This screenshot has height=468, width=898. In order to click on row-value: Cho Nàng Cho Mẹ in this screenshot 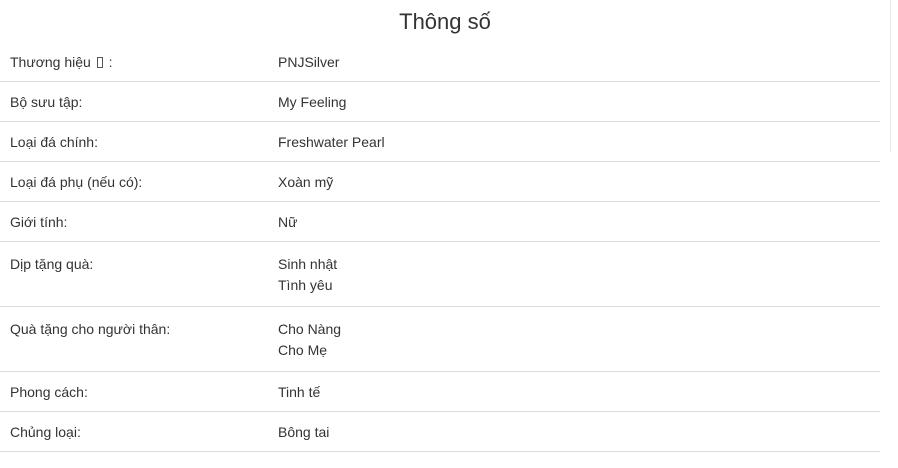, I will do `click(579, 345)`.